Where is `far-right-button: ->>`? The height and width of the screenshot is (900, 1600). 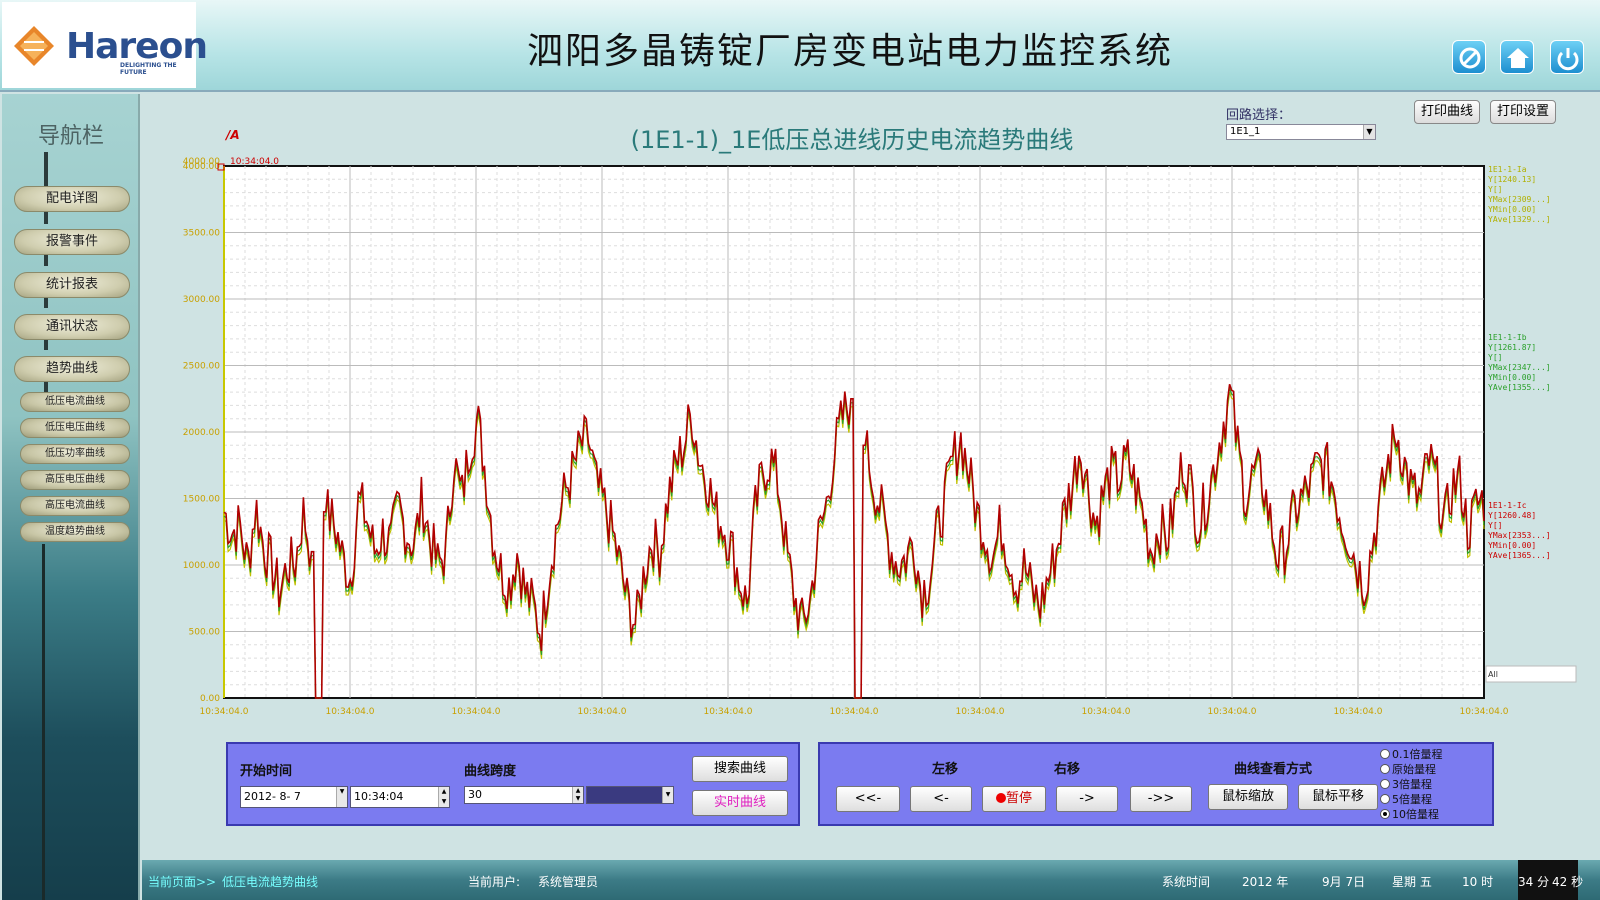
far-right-button: ->> is located at coordinates (1161, 799).